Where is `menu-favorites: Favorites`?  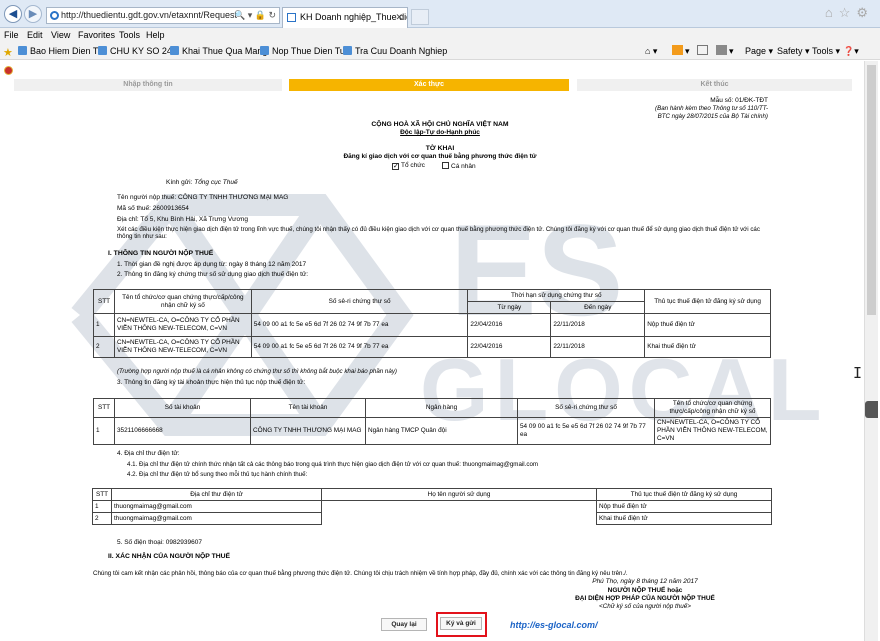
menu-favorites: Favorites is located at coordinates (96, 35).